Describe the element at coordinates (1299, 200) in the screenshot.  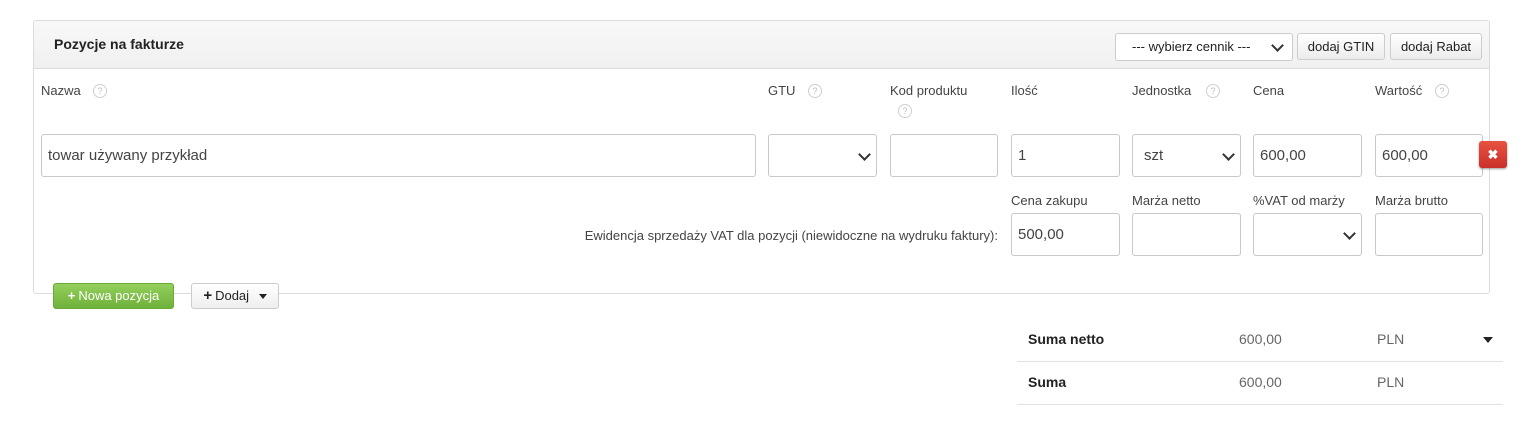
I see `vat-margin-label: %VAT od marży` at that location.